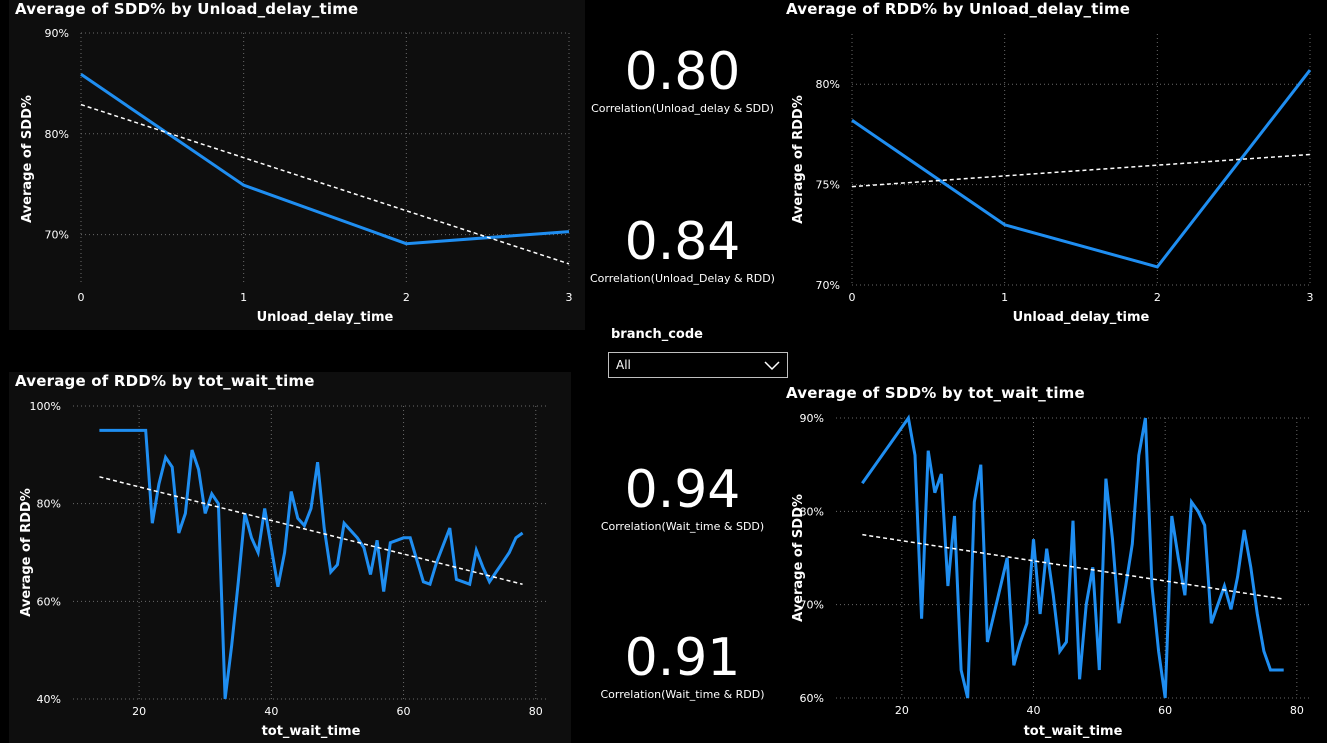 The height and width of the screenshot is (743, 1327). What do you see at coordinates (682, 278) in the screenshot?
I see `kpi-label: Correlation(Unload_Delay & RDD)` at bounding box center [682, 278].